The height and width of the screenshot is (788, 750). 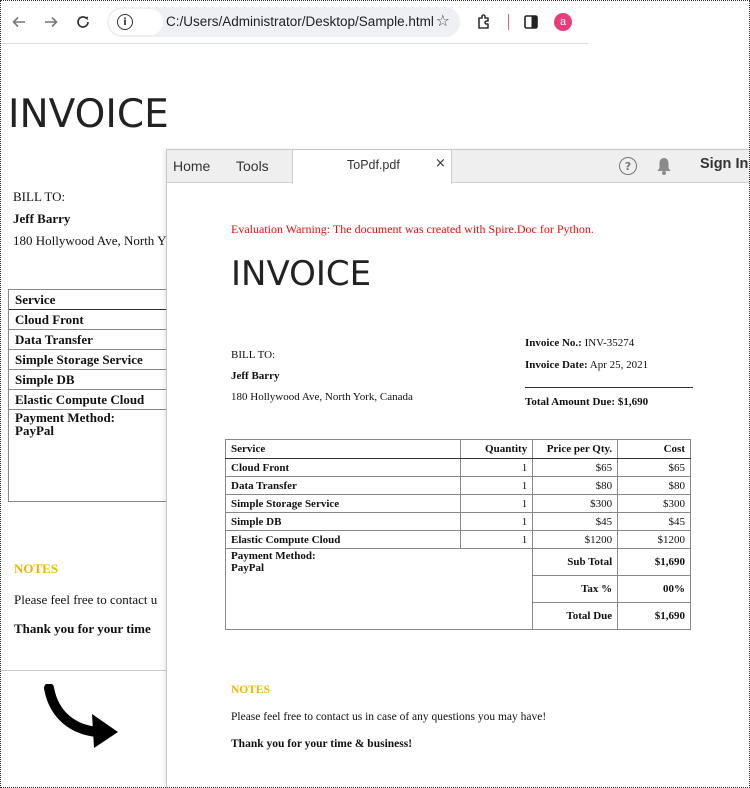 What do you see at coordinates (654, 503) in the screenshot?
I see `cost-cell: $300` at bounding box center [654, 503].